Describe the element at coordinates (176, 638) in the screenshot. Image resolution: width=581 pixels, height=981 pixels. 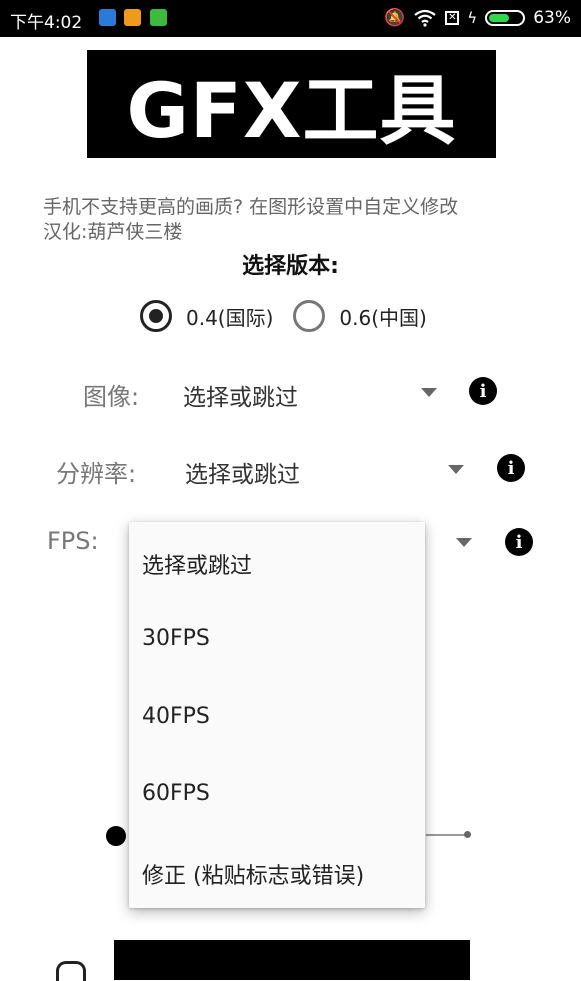
I see `dropdown-item-30fps: 30FPS` at that location.